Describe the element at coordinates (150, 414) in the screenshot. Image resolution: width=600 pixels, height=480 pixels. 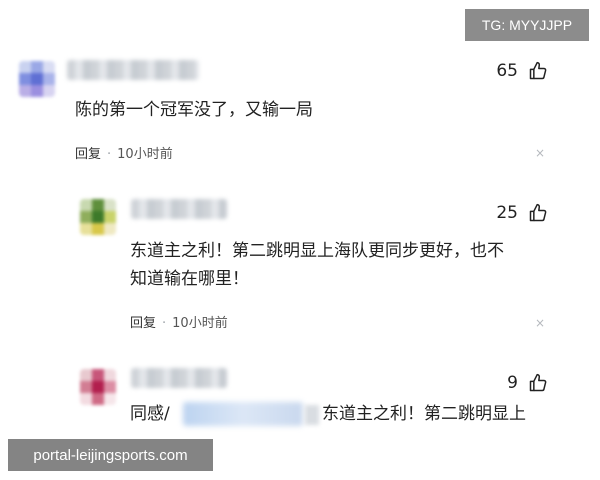
I see `comment-text-prefix: 同感/` at that location.